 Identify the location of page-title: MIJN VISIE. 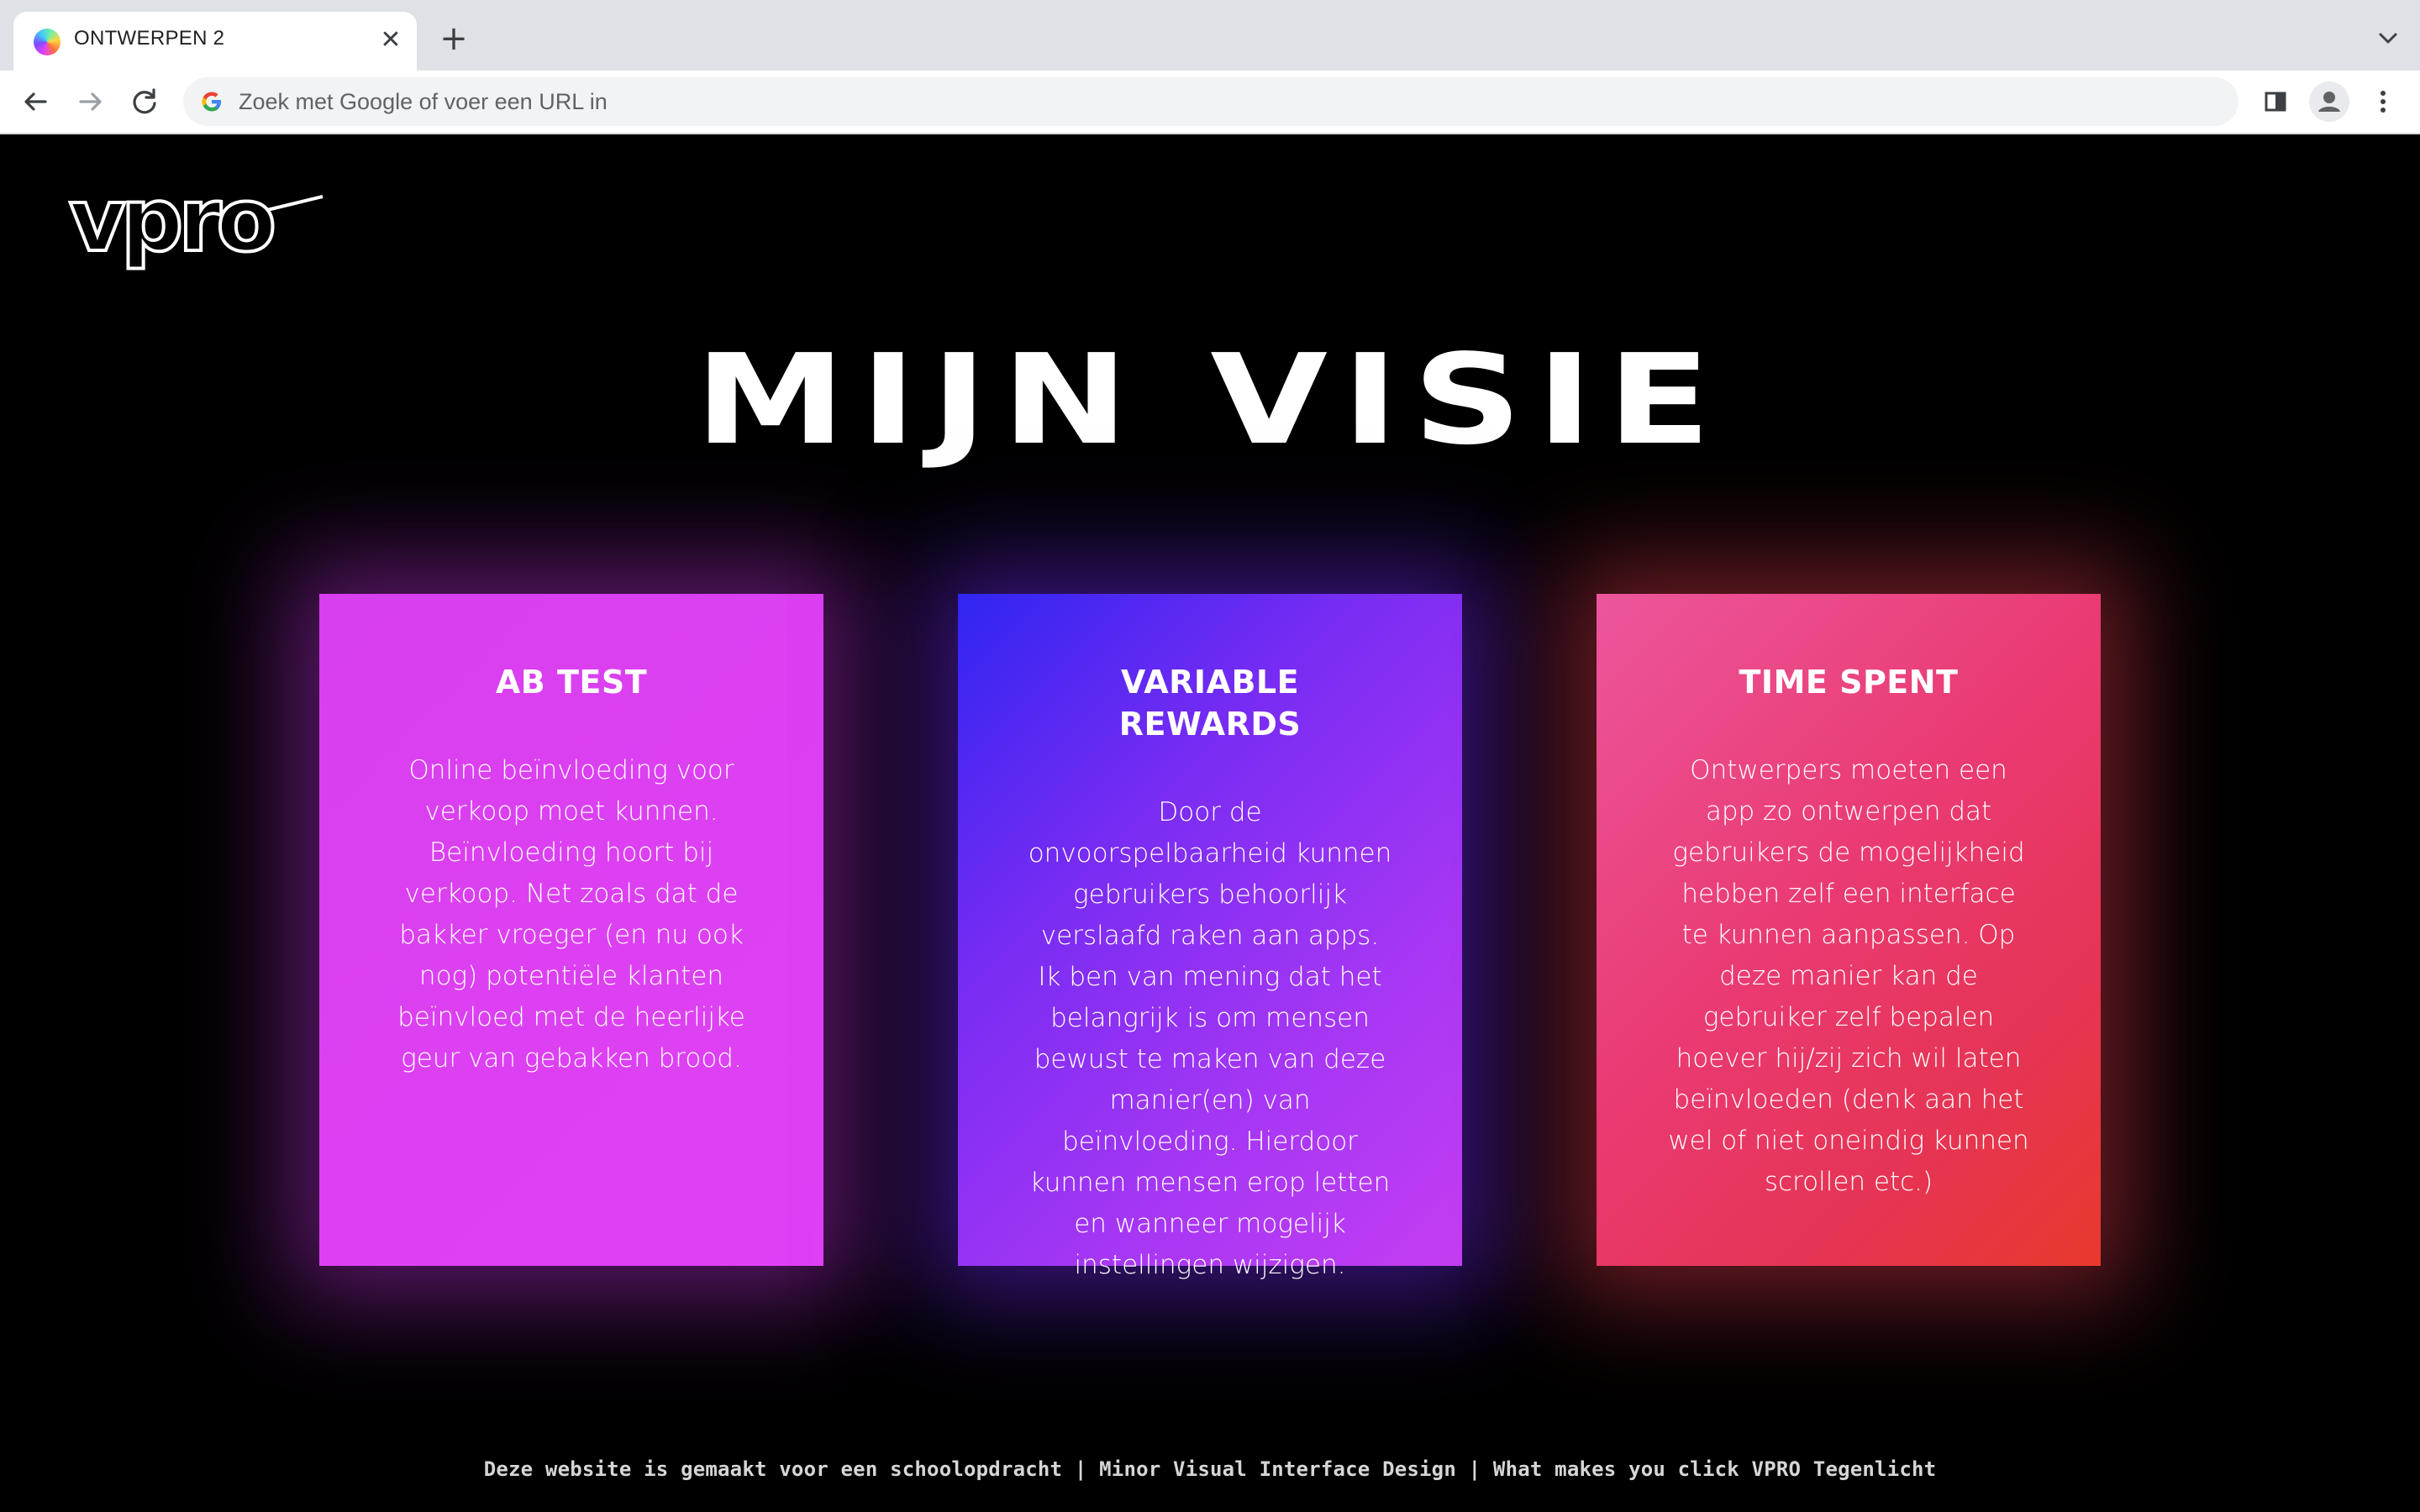
(1210, 400).